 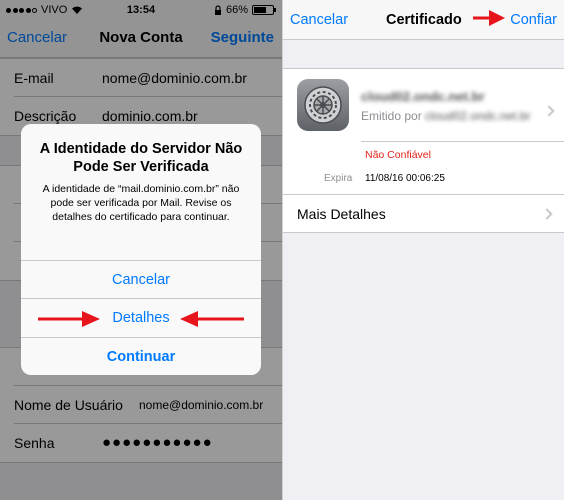 I want to click on navigation-bar: Cancelar Certificado Confiar, so click(x=423, y=20).